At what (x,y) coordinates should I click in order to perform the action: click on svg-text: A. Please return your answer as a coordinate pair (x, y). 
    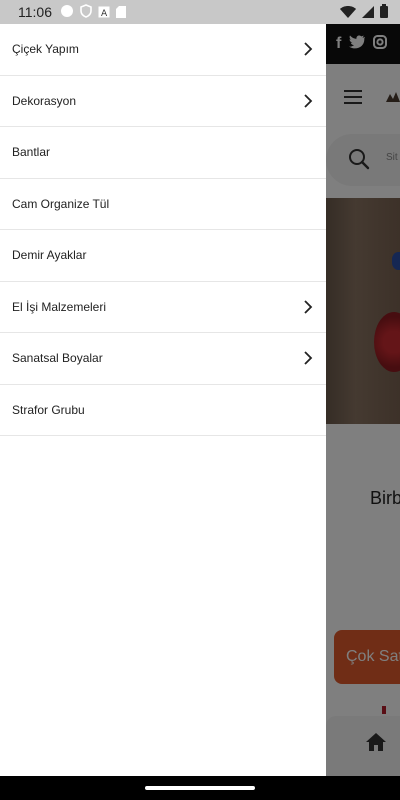
    Looking at the image, I should click on (104, 13).